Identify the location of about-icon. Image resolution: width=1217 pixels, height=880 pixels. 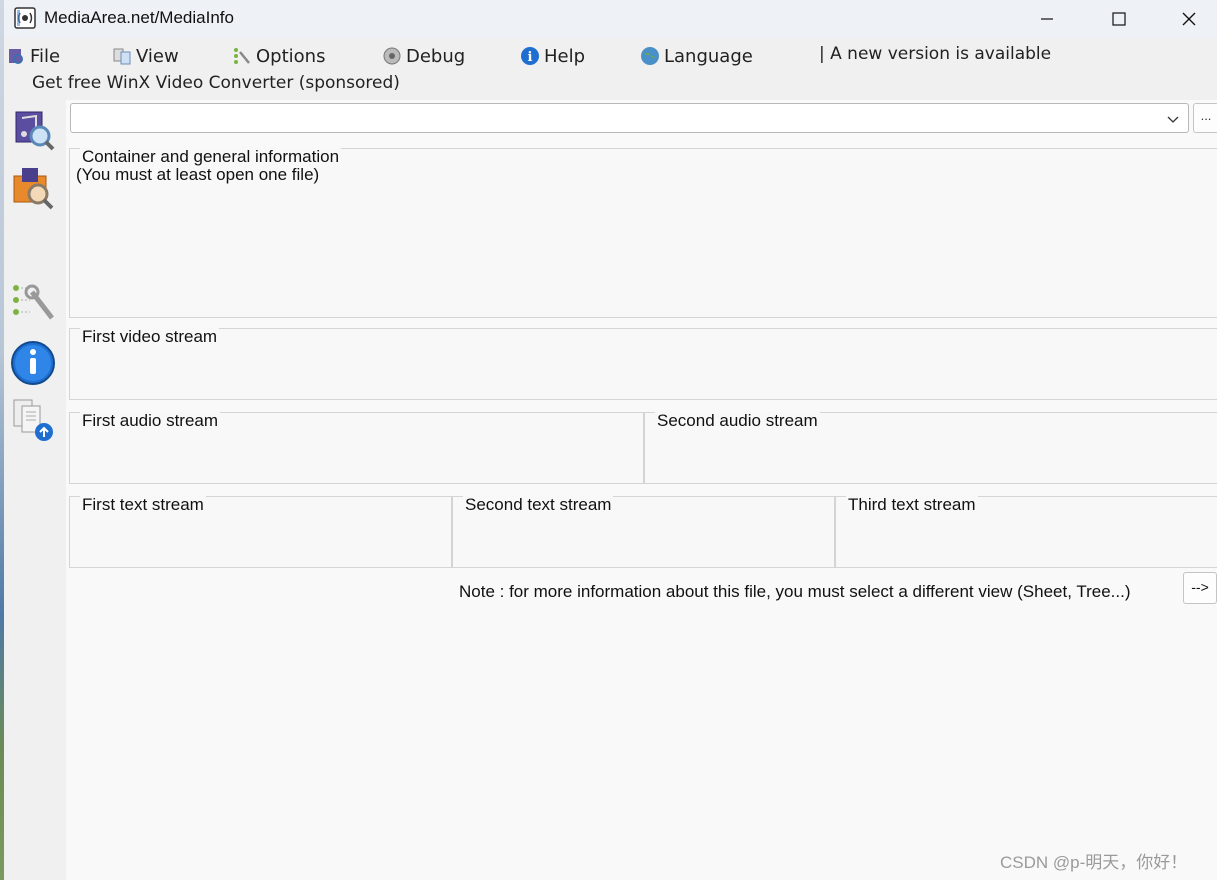
(33, 363).